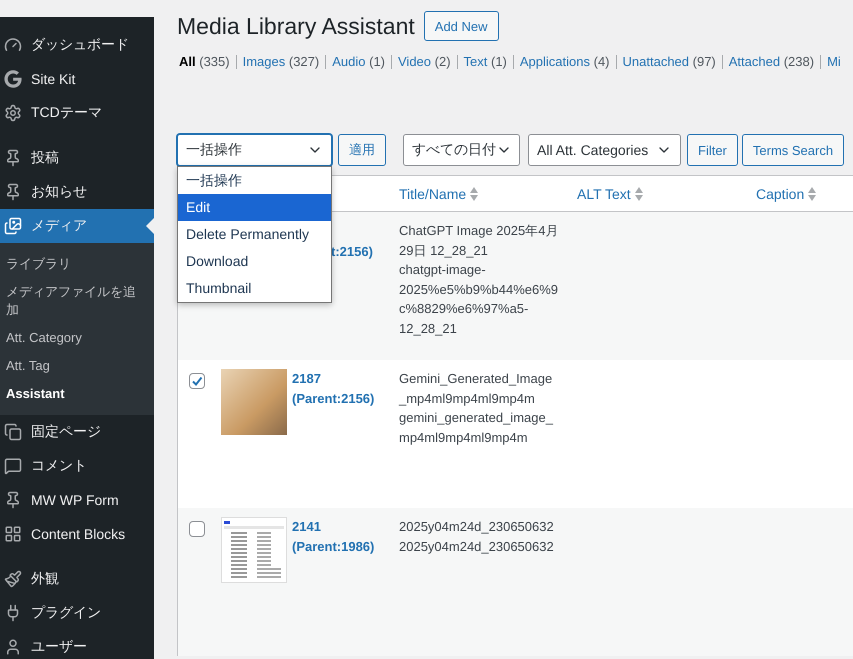 This screenshot has height=659, width=853. Describe the element at coordinates (13, 45) in the screenshot. I see `dashboard-icon` at that location.